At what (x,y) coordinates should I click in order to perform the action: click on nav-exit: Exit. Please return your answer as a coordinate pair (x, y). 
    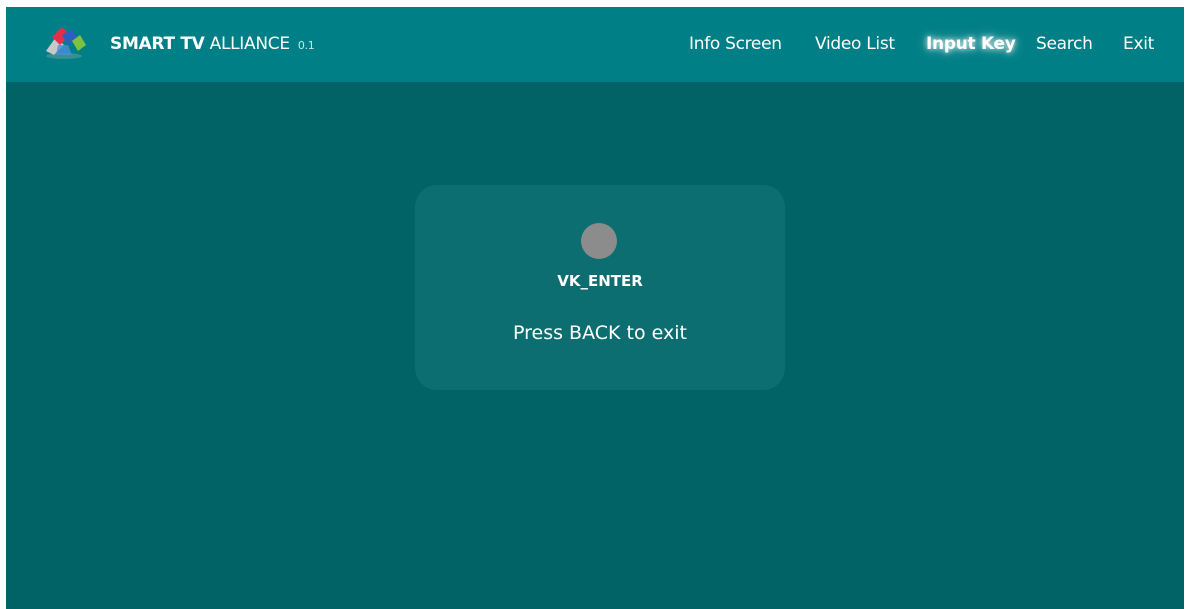
    Looking at the image, I should click on (1138, 44).